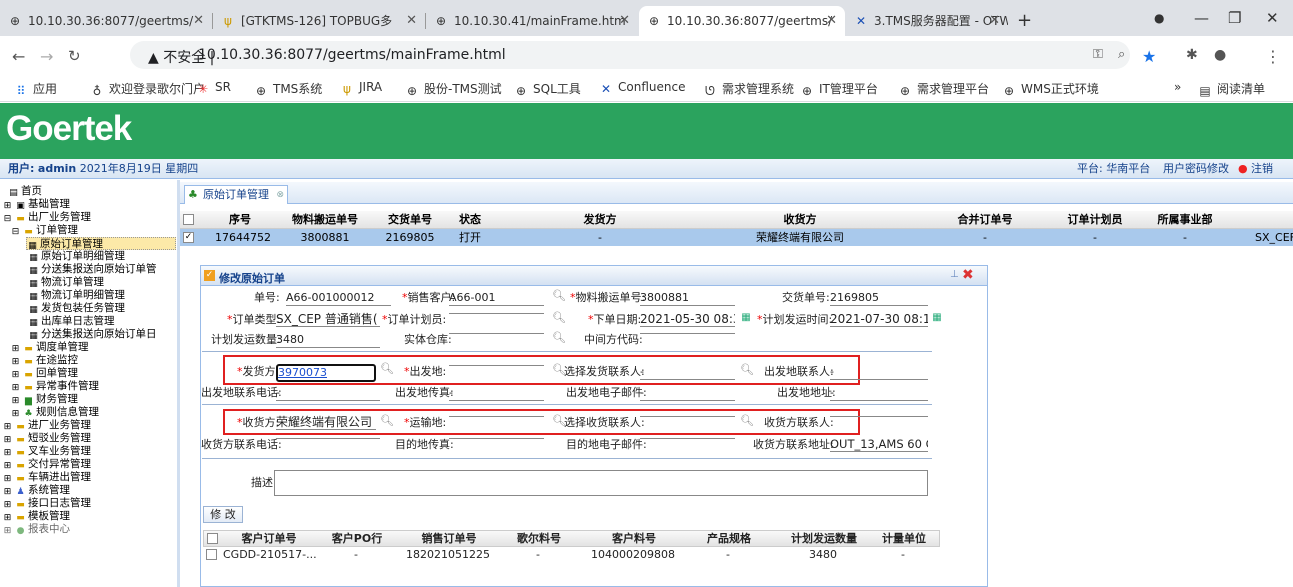 Image resolution: width=1293 pixels, height=587 pixels. I want to click on tree-item: ▦ 物流订单明细管理, so click(76, 295).